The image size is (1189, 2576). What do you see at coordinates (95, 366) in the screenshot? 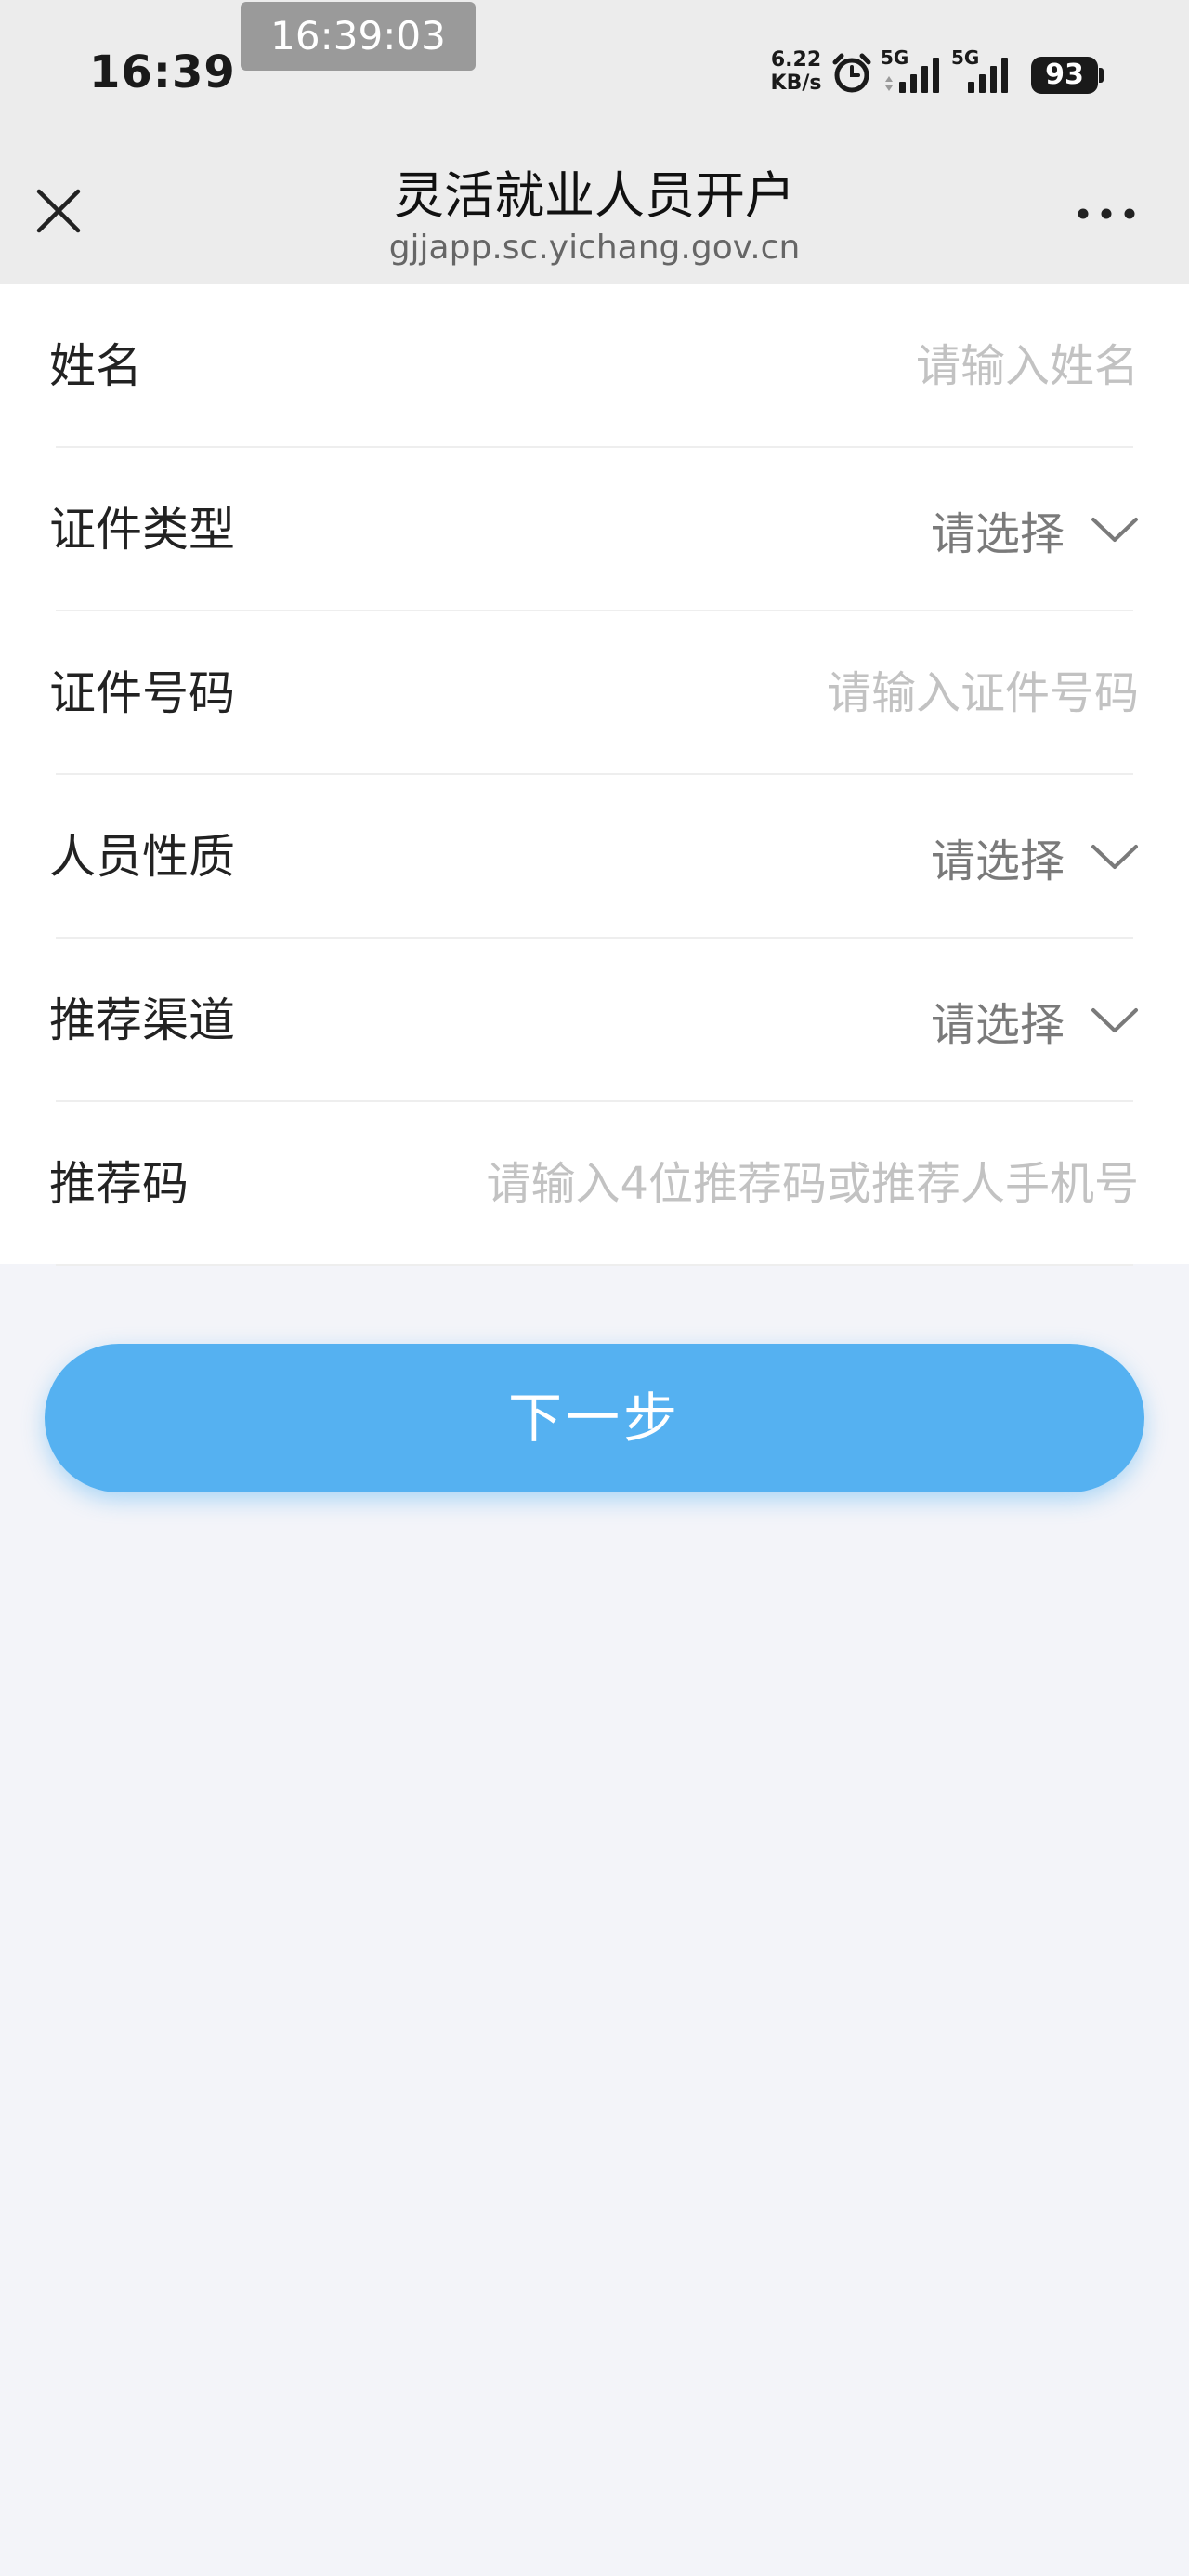
I see `name-label: 姓名` at bounding box center [95, 366].